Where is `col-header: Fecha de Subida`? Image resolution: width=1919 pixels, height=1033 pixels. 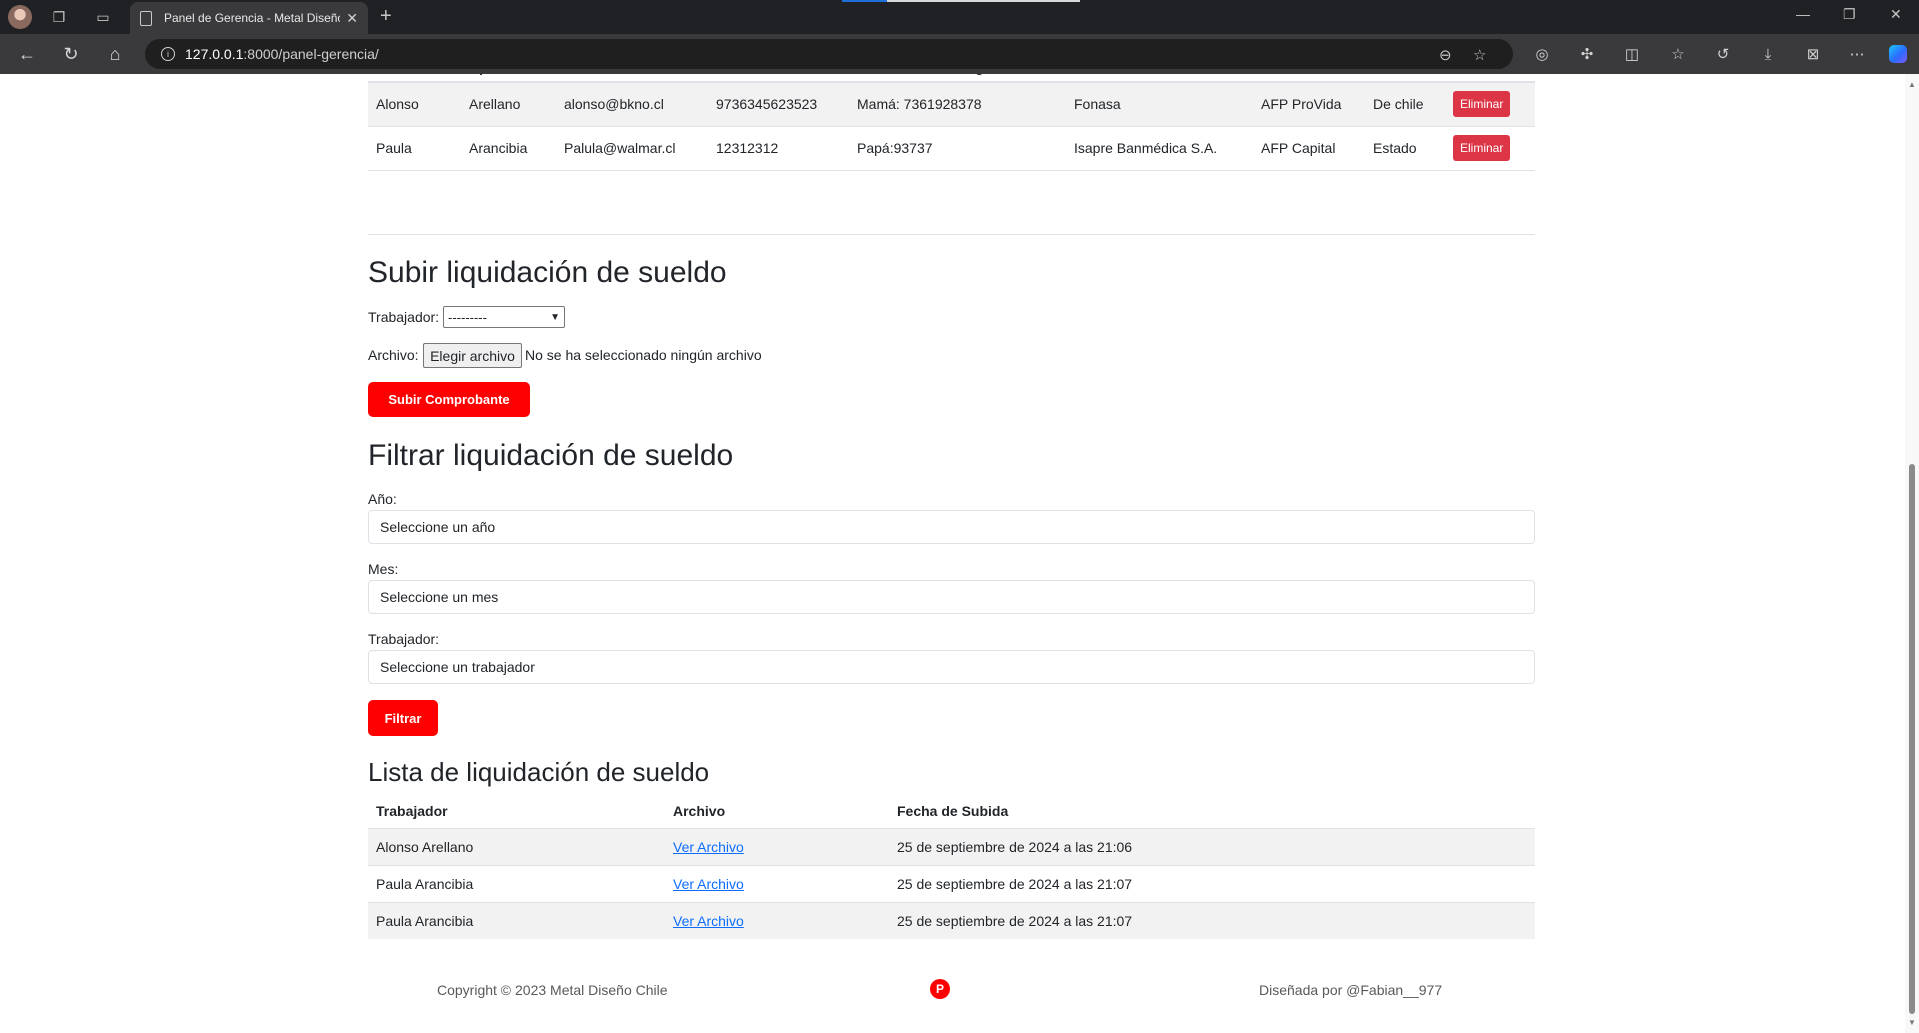
col-header: Fecha de Subida is located at coordinates (953, 811).